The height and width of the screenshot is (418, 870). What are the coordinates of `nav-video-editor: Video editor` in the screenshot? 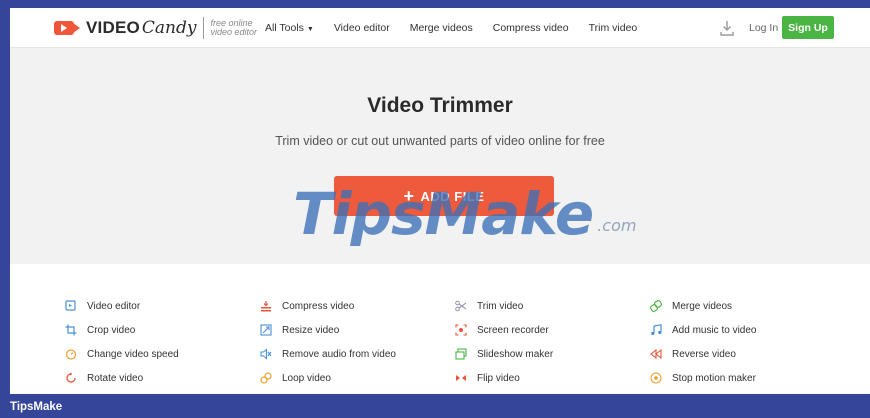 It's located at (362, 28).